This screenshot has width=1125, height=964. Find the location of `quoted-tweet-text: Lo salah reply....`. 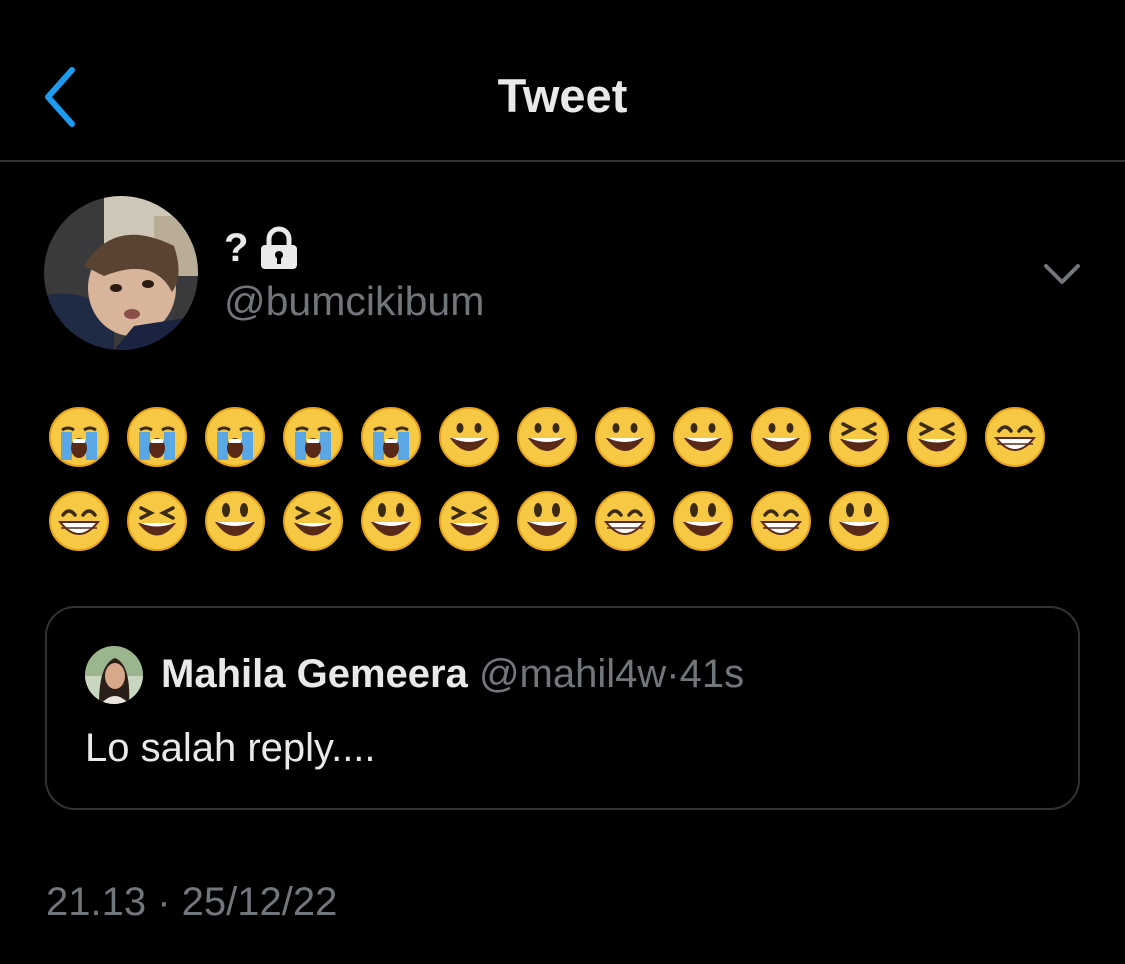

quoted-tweet-text: Lo salah reply.... is located at coordinates (230, 748).